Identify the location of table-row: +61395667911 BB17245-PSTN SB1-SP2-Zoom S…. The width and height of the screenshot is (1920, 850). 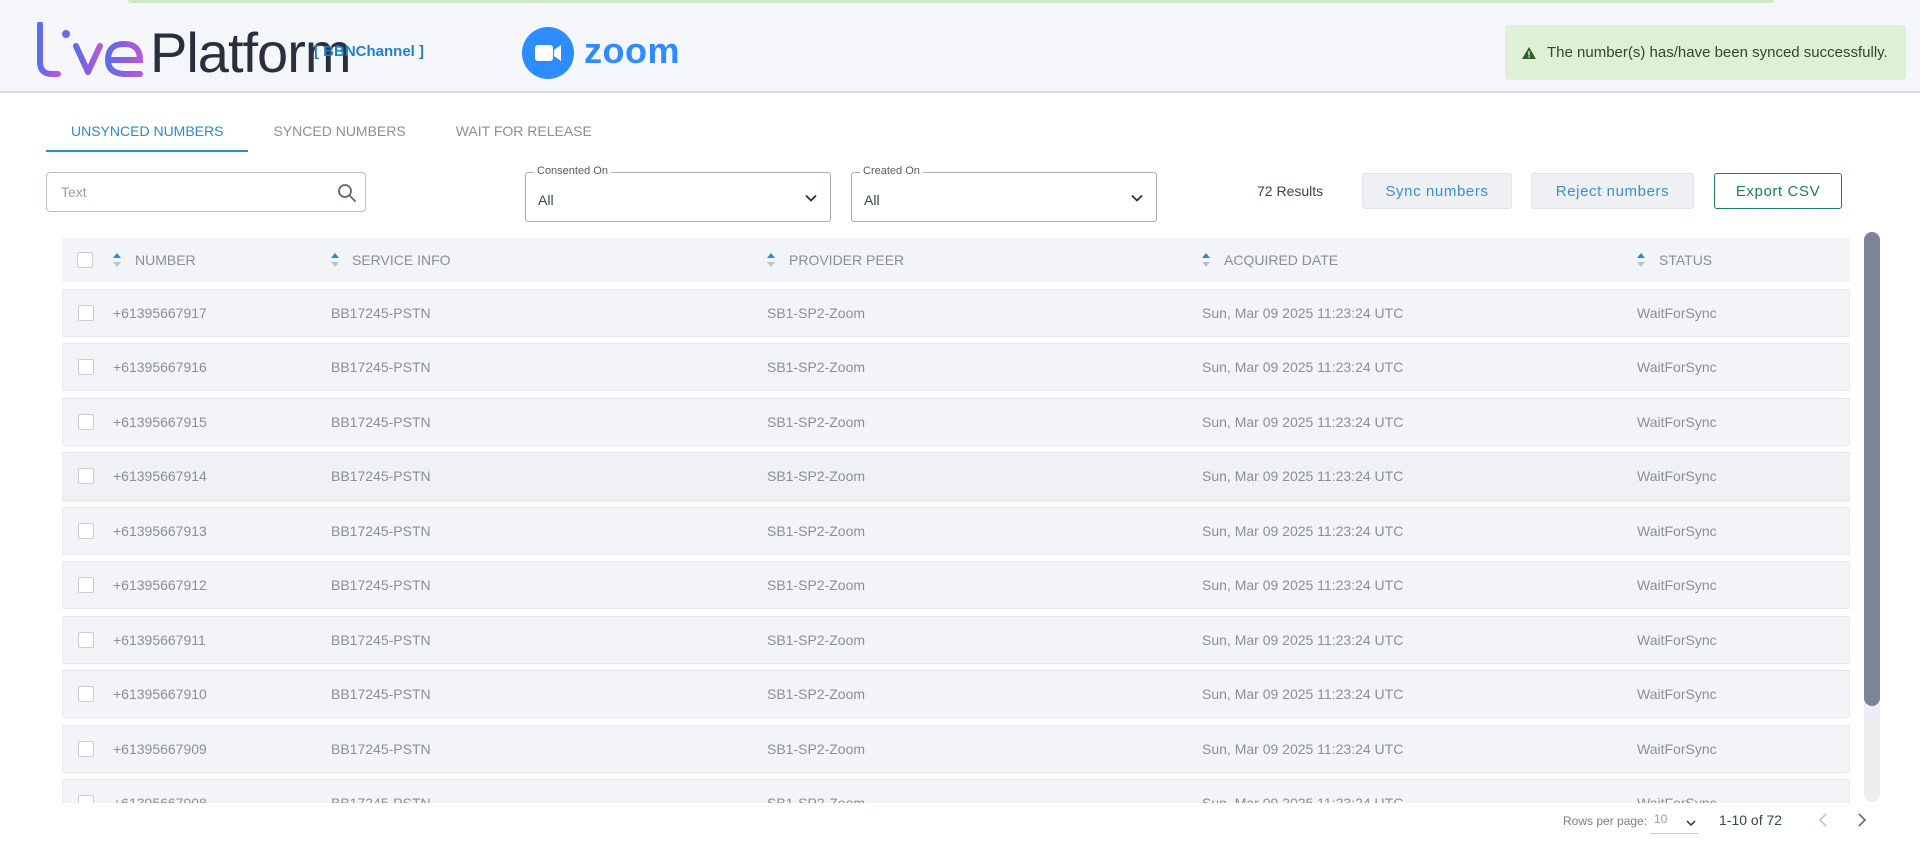
(956, 640).